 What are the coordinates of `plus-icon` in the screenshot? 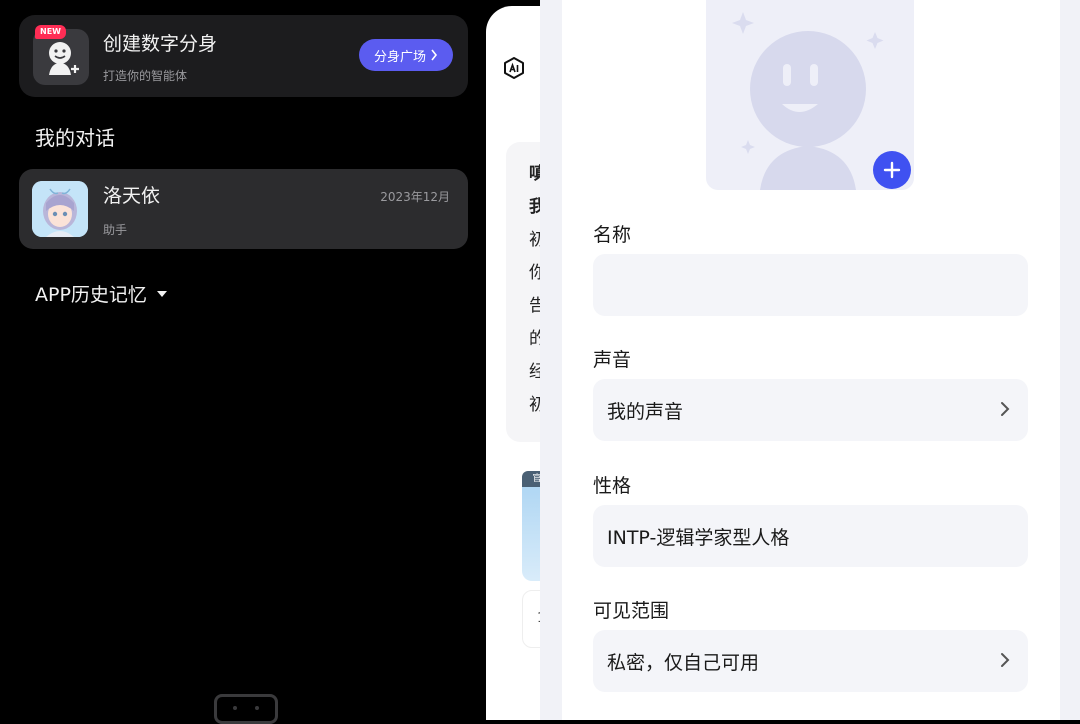 It's located at (892, 170).